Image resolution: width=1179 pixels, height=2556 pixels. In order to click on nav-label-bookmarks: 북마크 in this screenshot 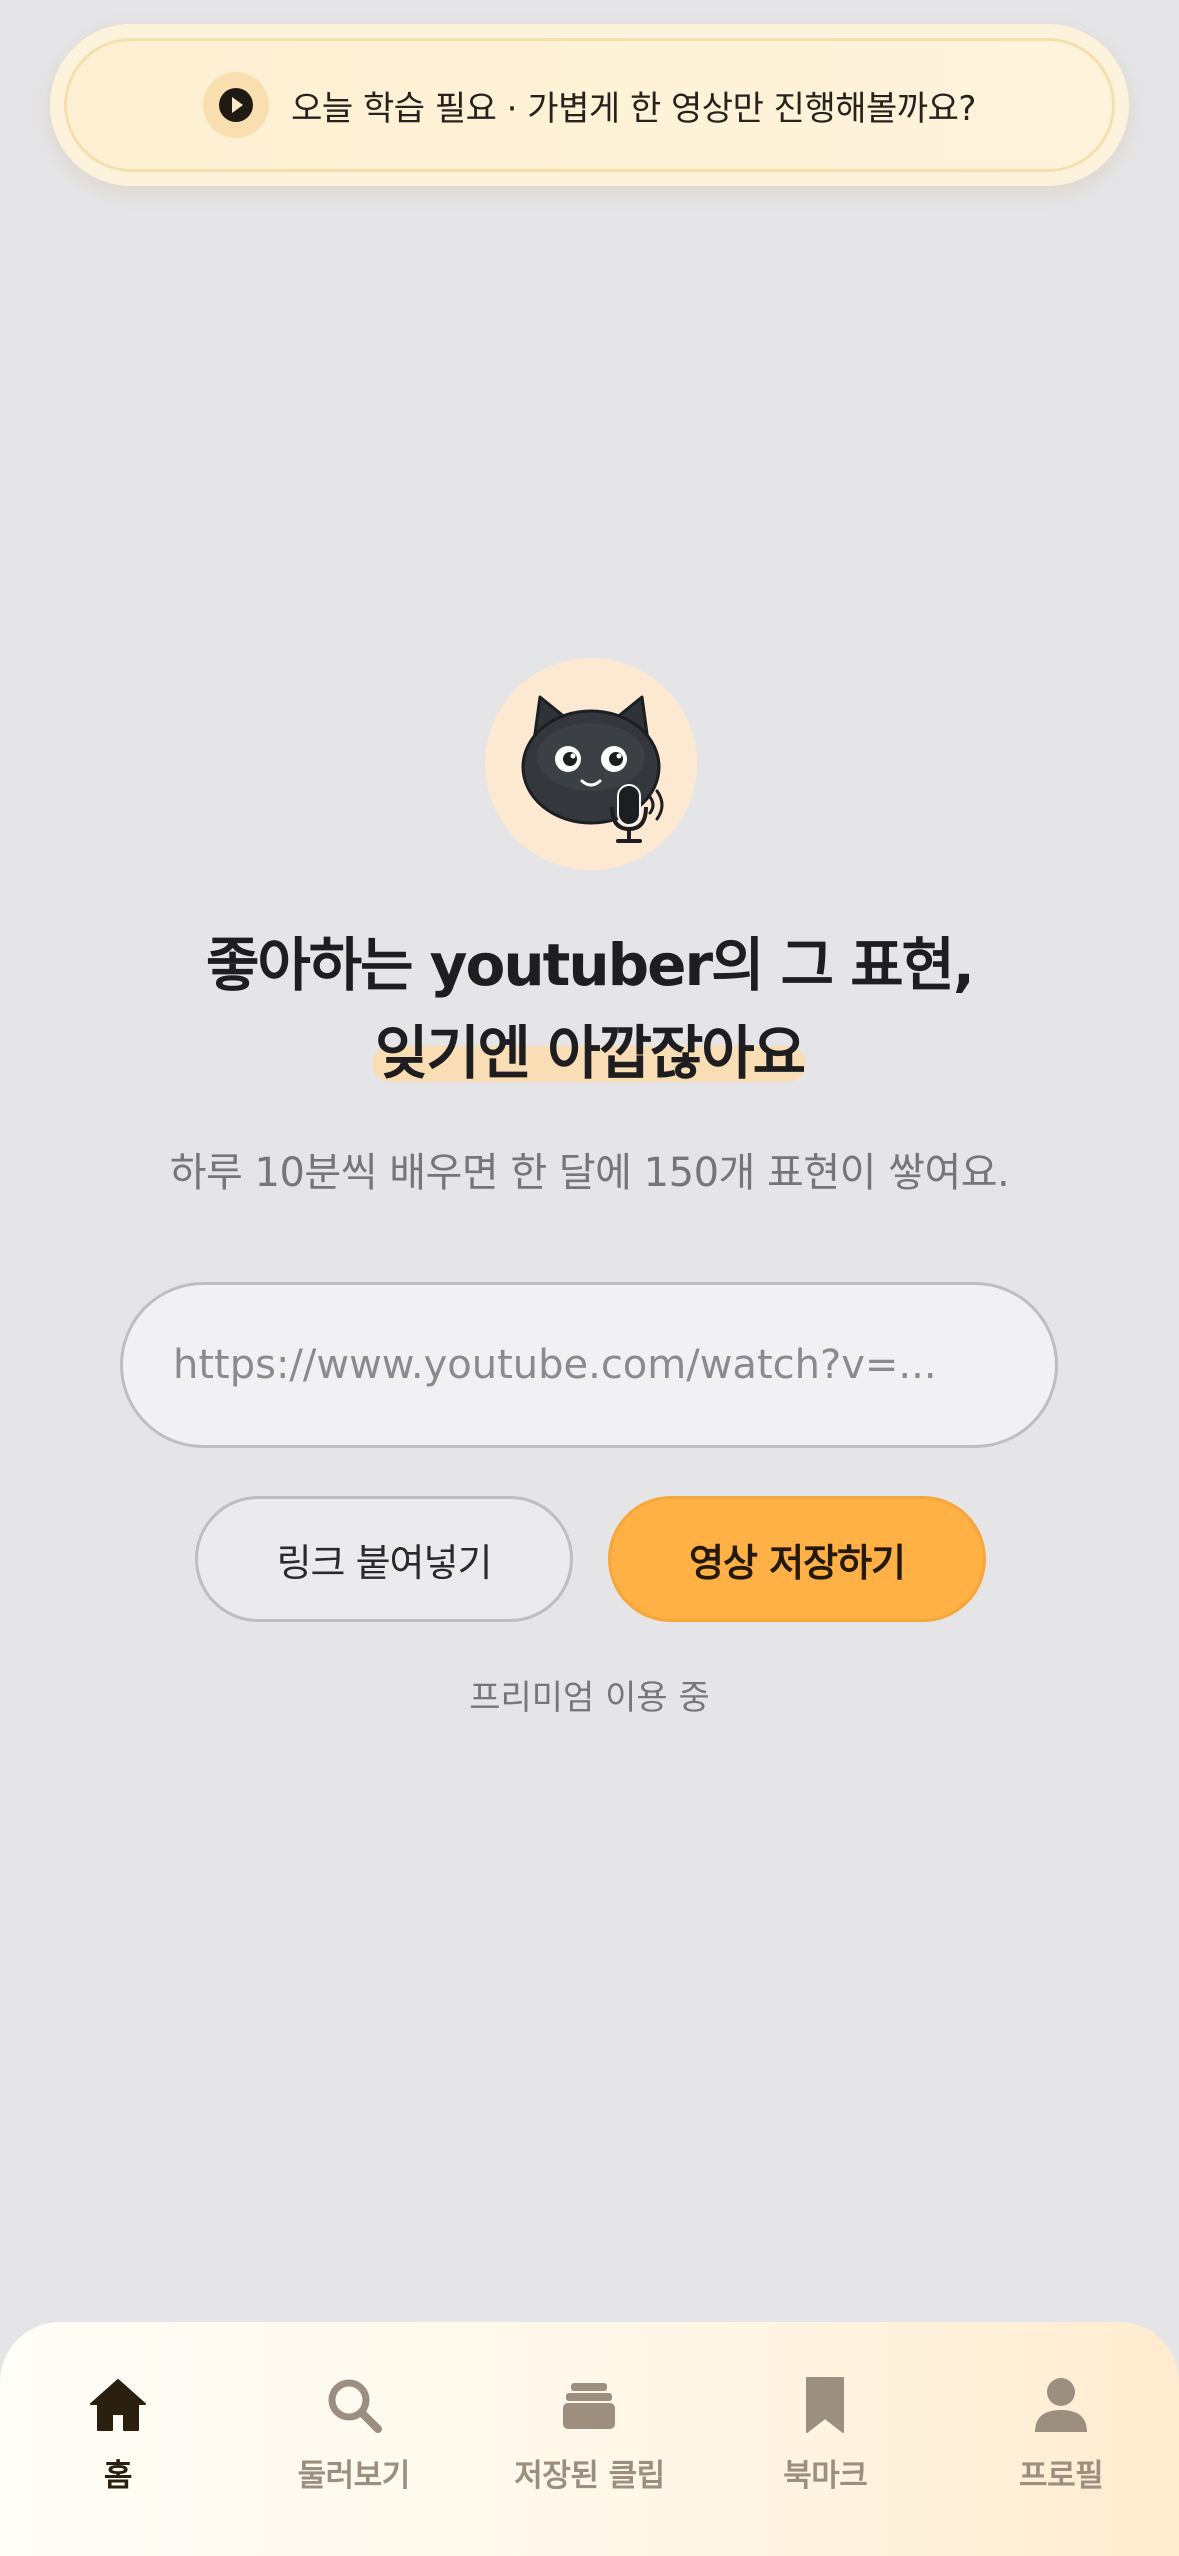, I will do `click(825, 2476)`.